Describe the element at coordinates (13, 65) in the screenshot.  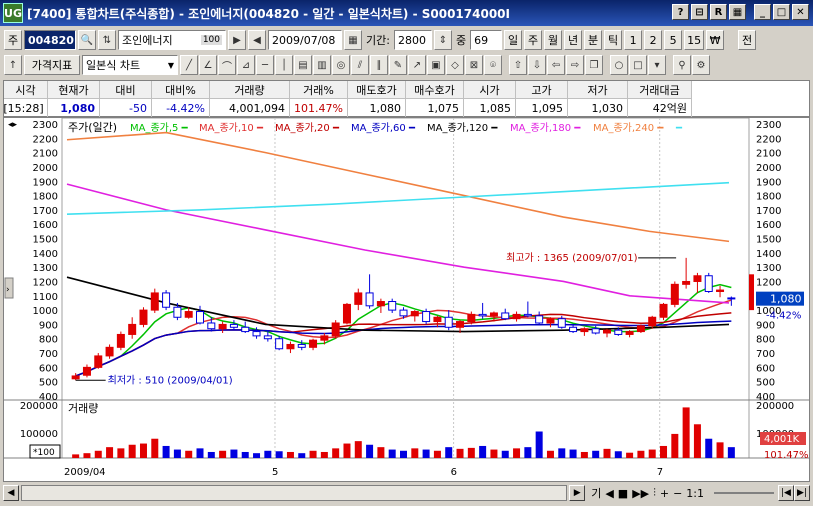
I see `collapse-icon: ↑` at that location.